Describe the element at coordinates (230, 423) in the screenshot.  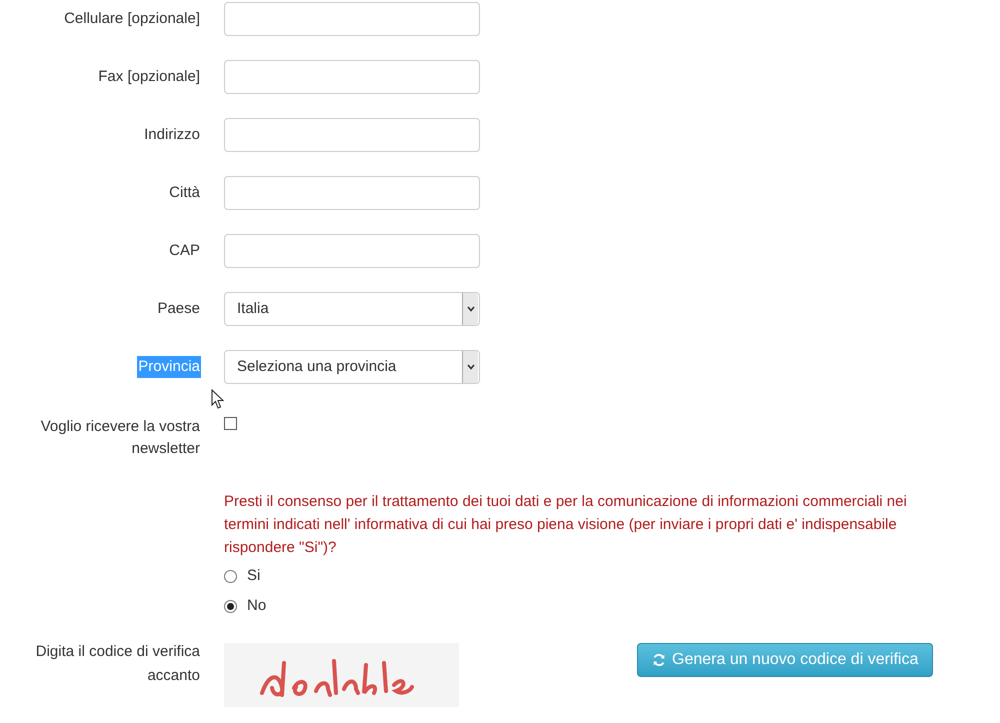
I see `newsletter-checkbox` at that location.